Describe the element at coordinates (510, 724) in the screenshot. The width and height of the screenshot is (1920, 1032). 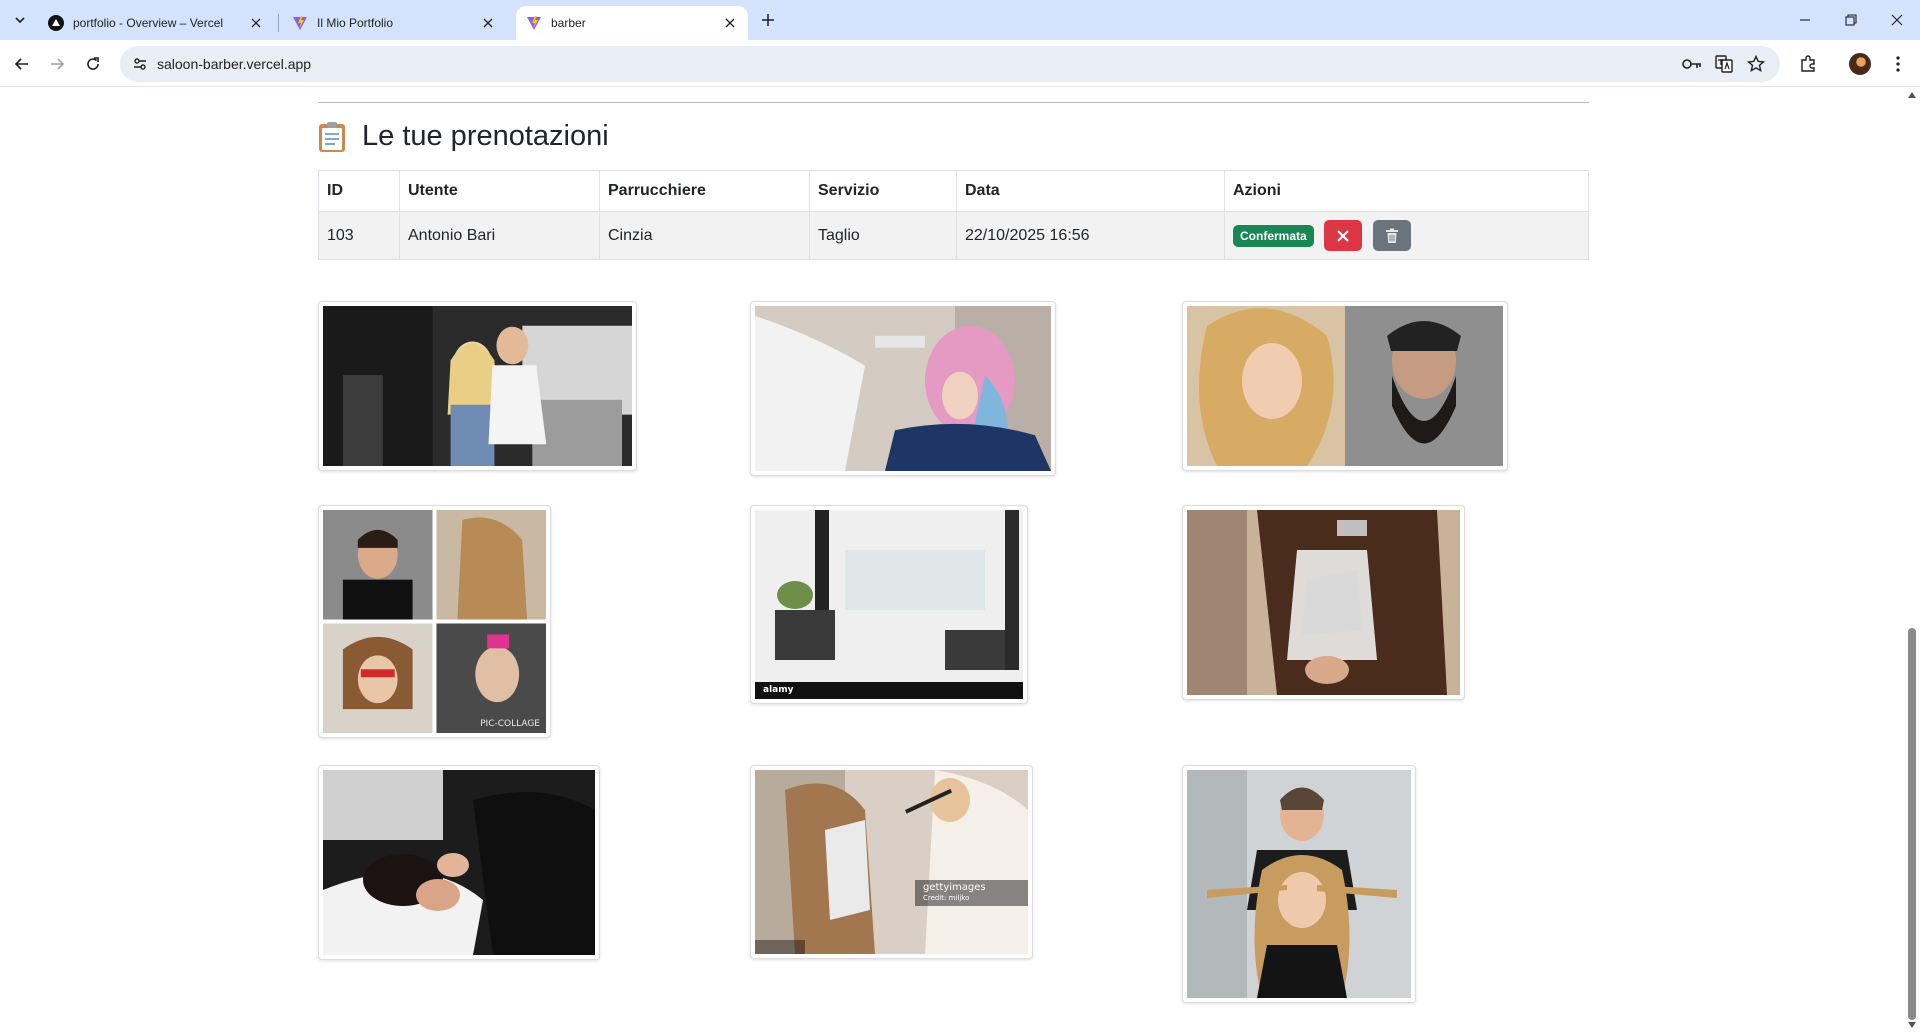
I see `watermark-text: PIC-COLLAGE` at that location.